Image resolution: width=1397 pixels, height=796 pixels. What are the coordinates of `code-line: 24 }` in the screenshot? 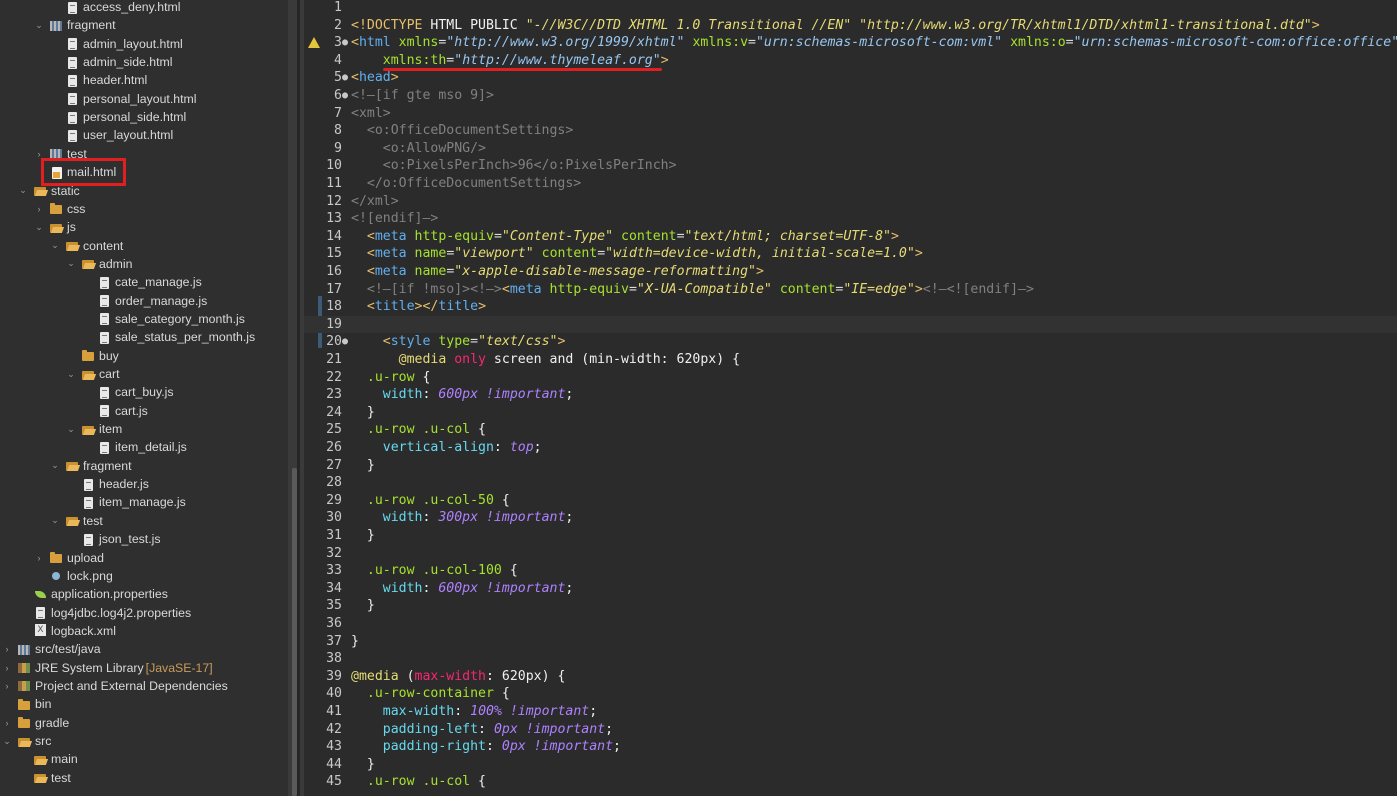 It's located at (850, 413).